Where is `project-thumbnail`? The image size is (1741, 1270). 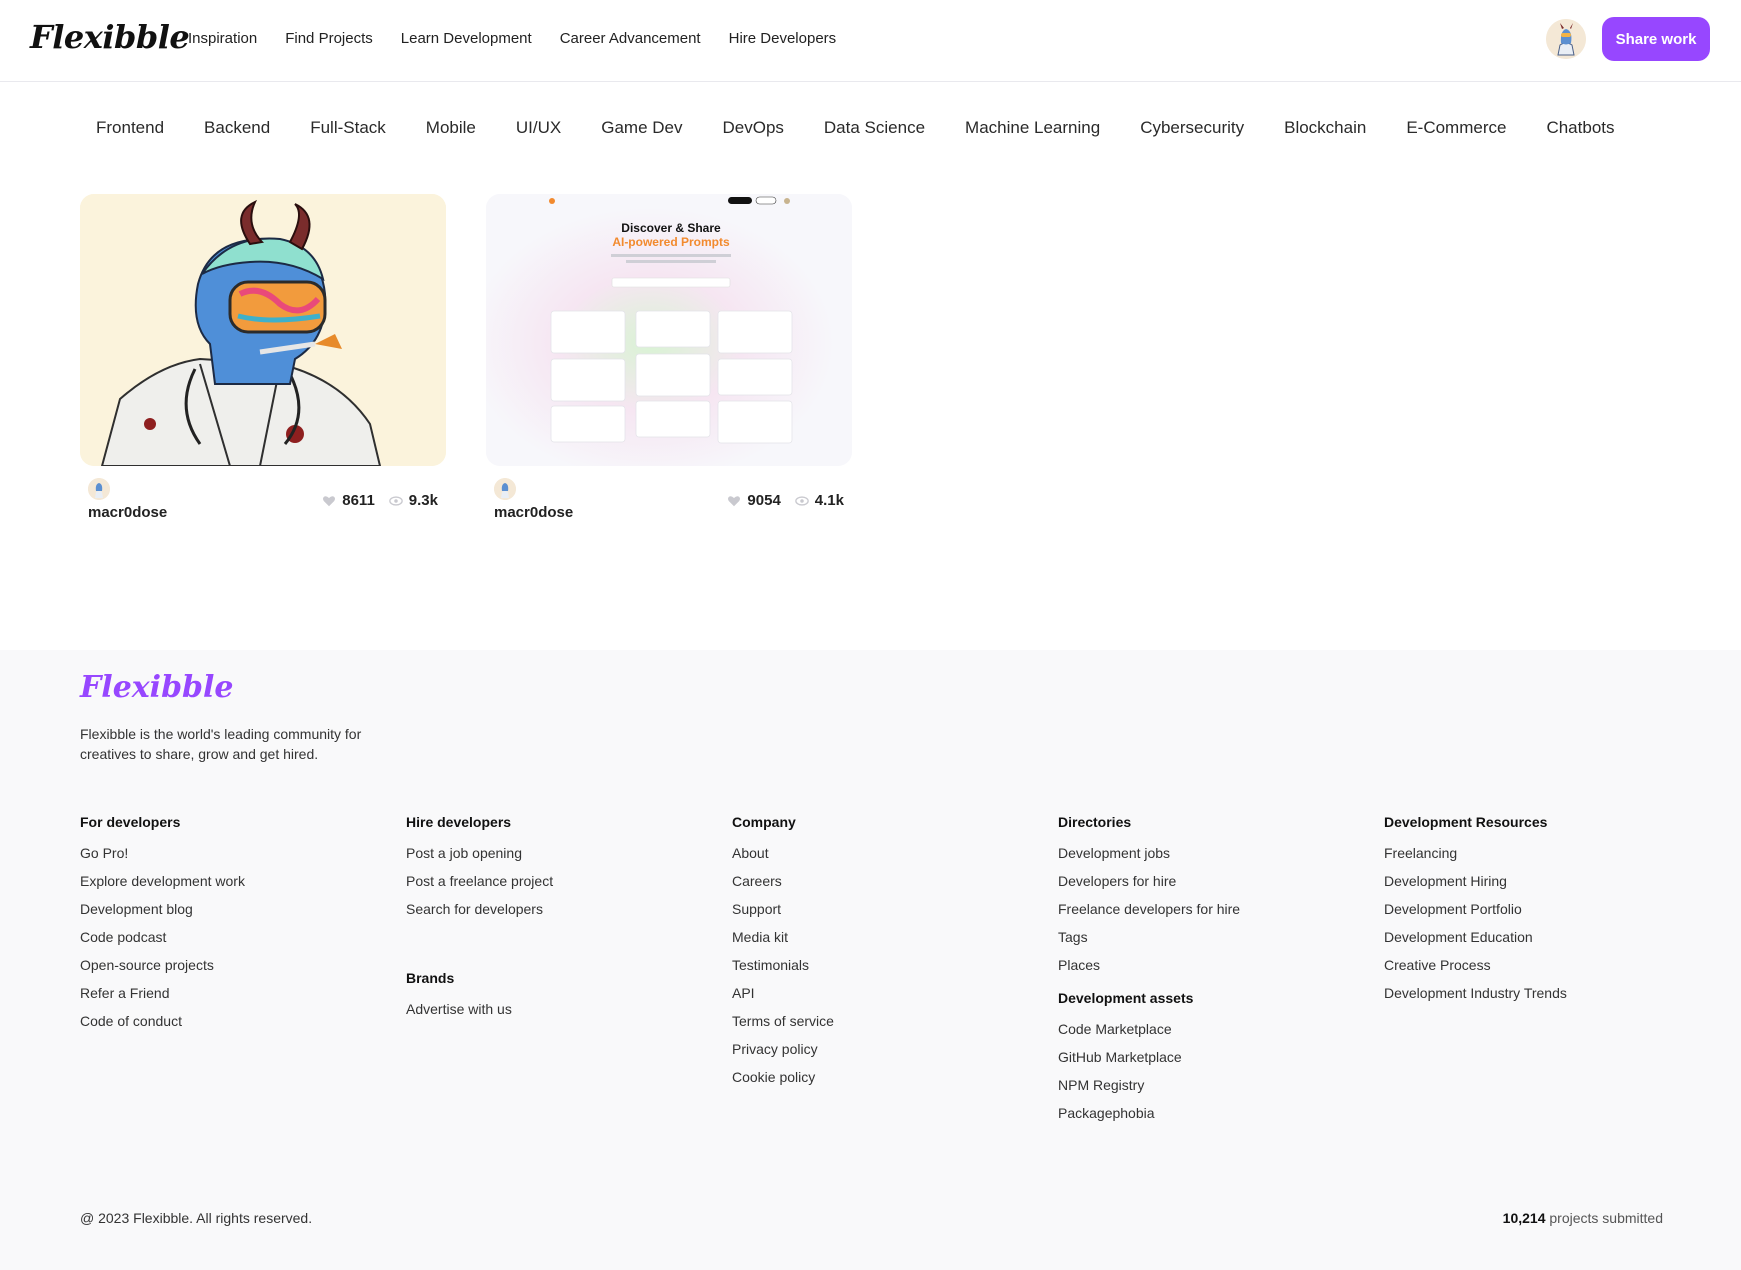 project-thumbnail is located at coordinates (263, 330).